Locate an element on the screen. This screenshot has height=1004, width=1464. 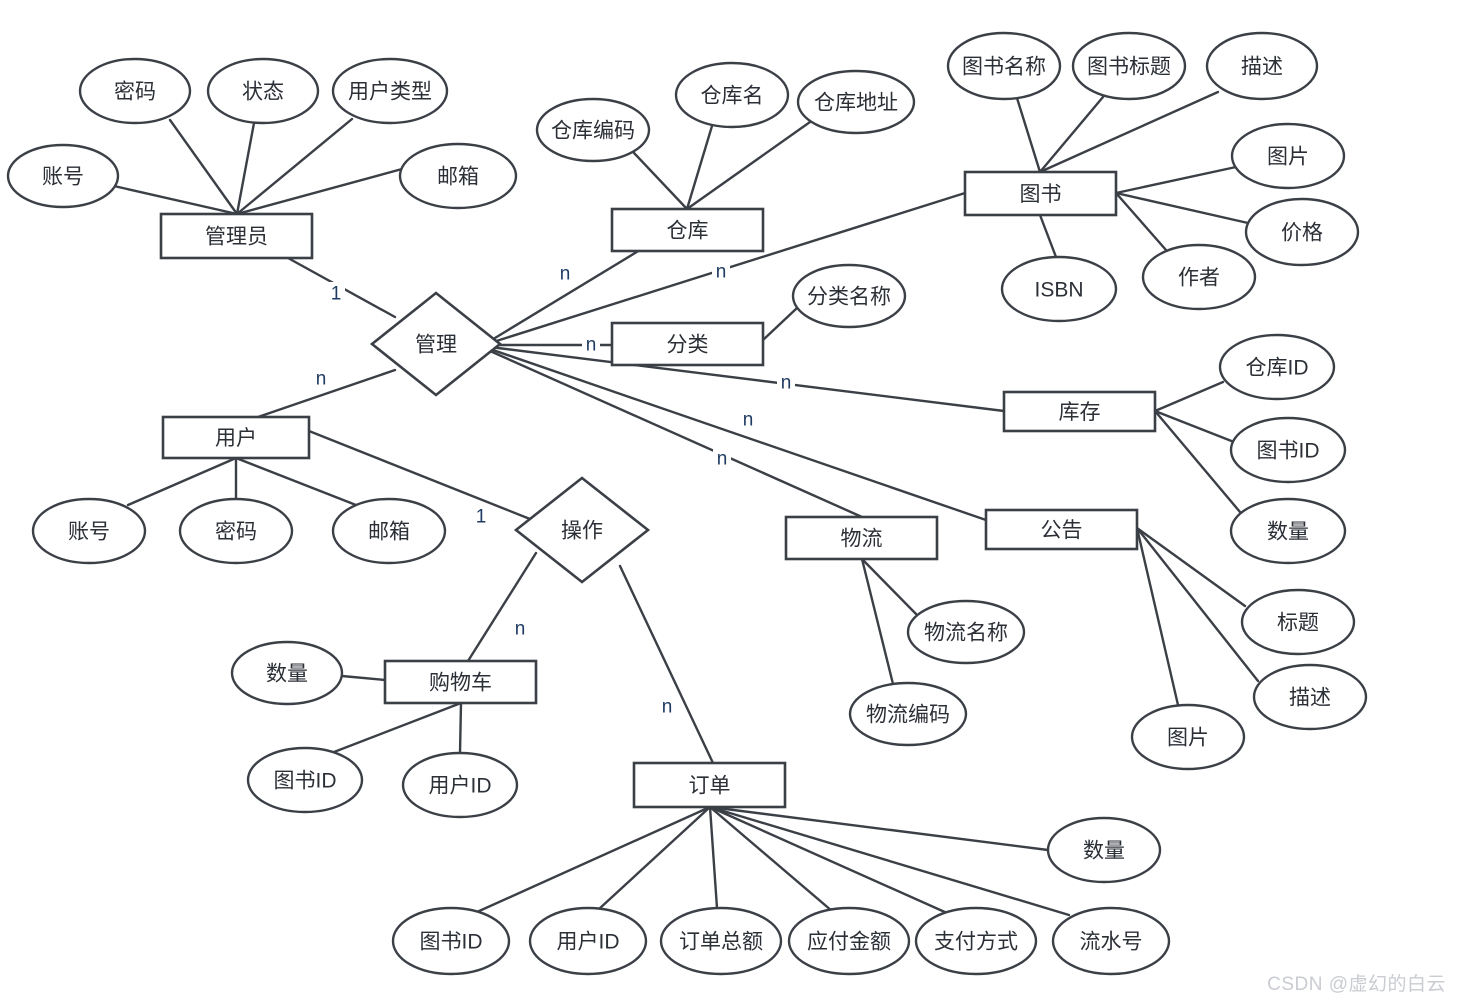
attribute-admin-password: 密码 is located at coordinates (135, 91).